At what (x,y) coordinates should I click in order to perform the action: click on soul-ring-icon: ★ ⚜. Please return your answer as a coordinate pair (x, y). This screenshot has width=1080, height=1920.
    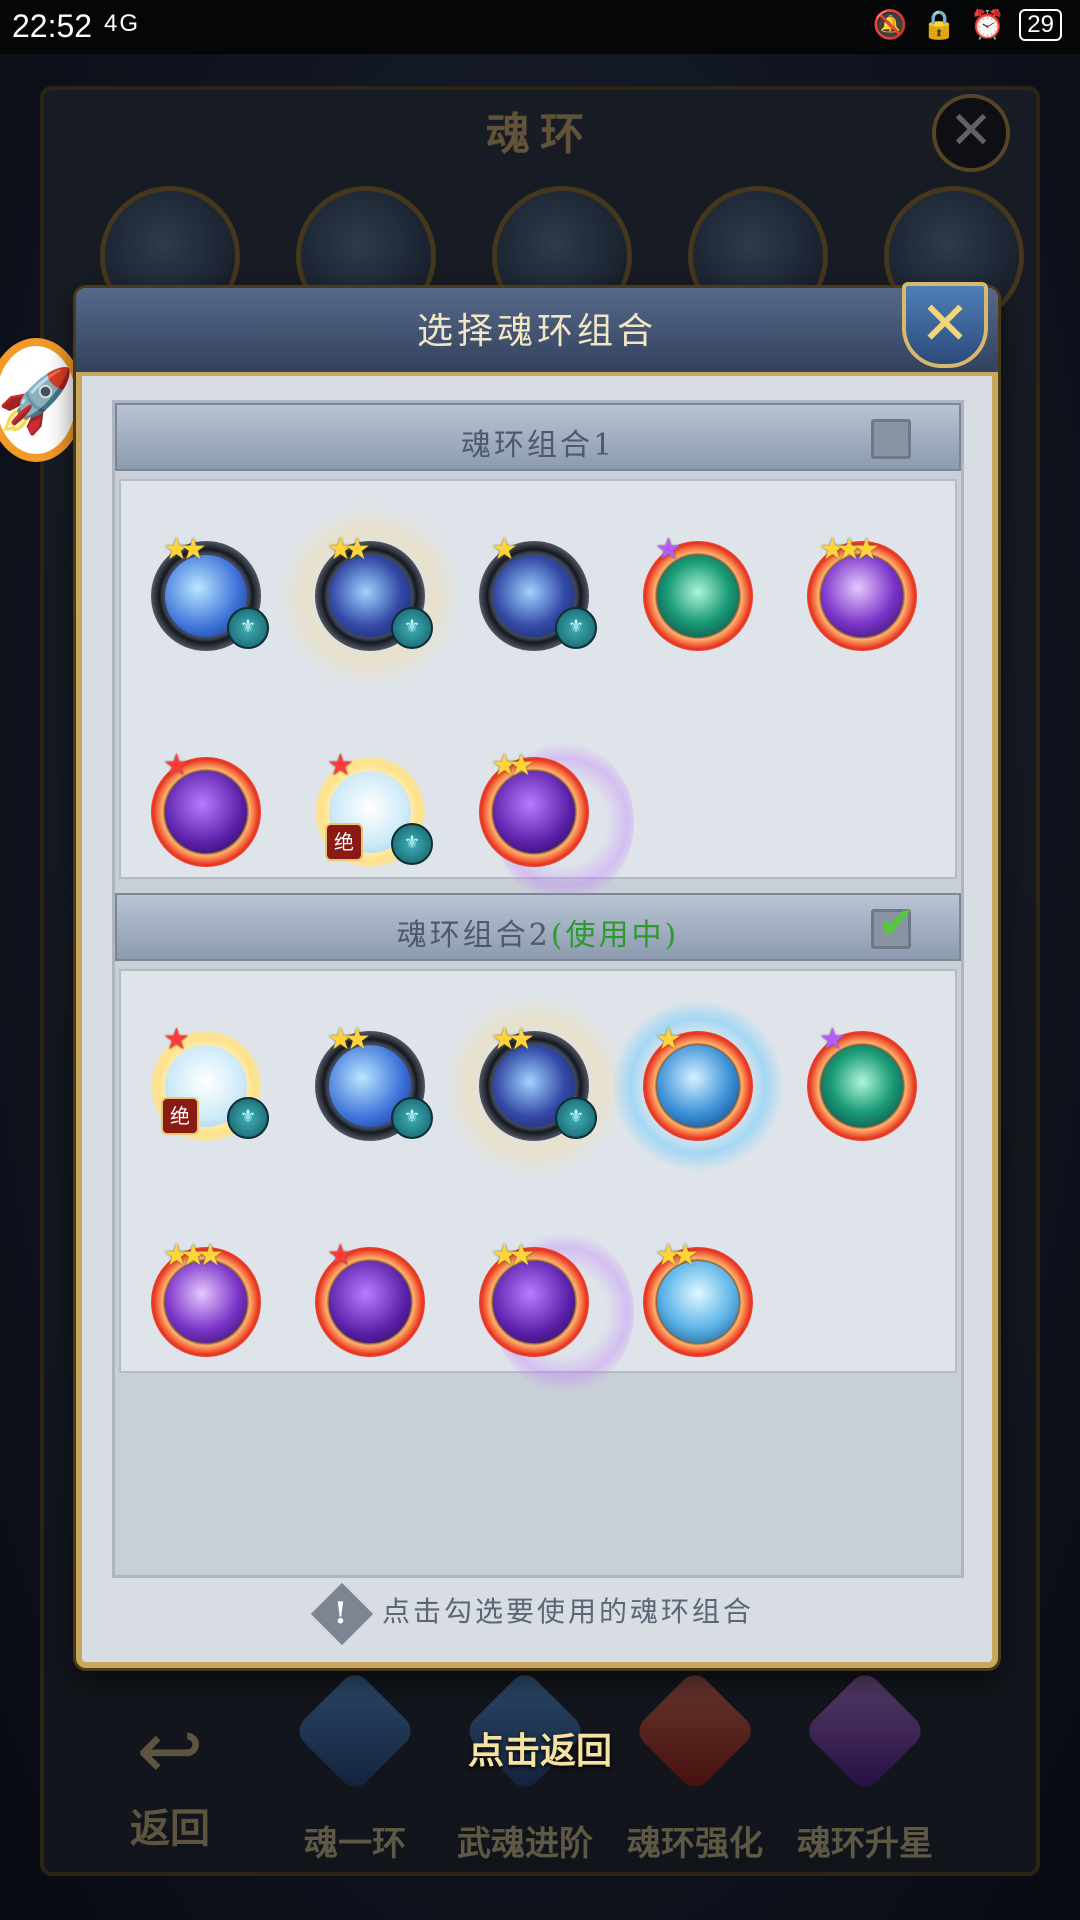
    Looking at the image, I should click on (538, 593).